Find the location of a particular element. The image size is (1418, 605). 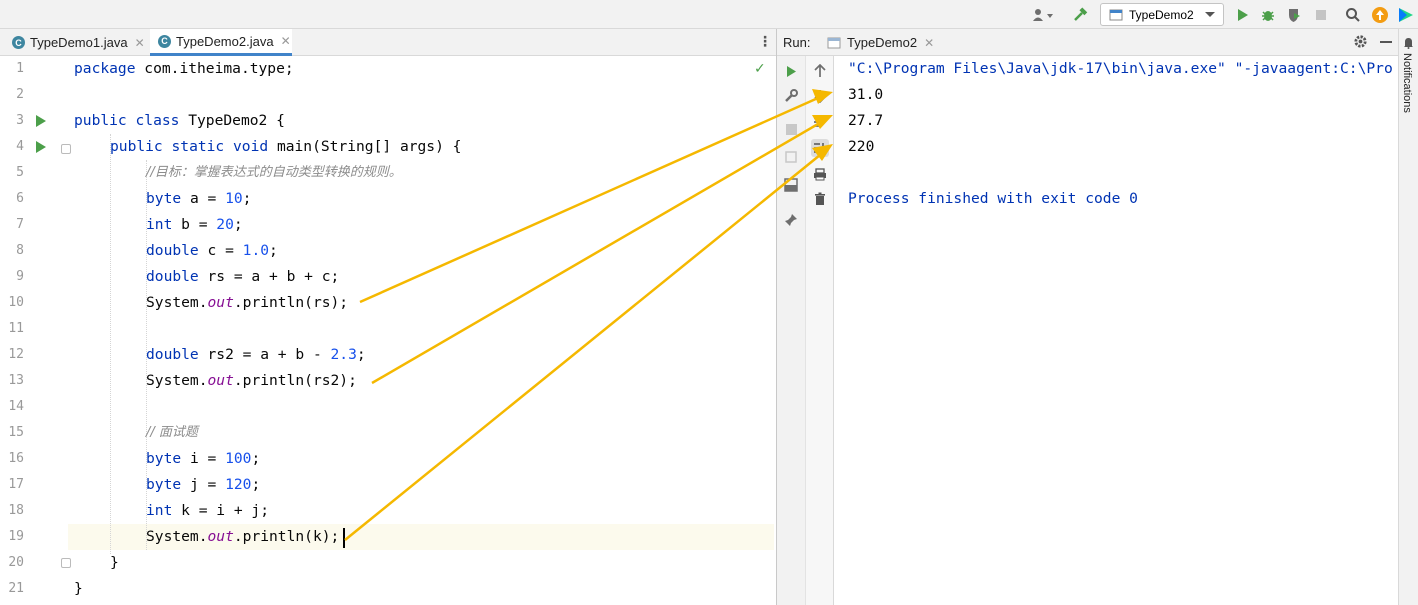

keyword: byte is located at coordinates (164, 198).